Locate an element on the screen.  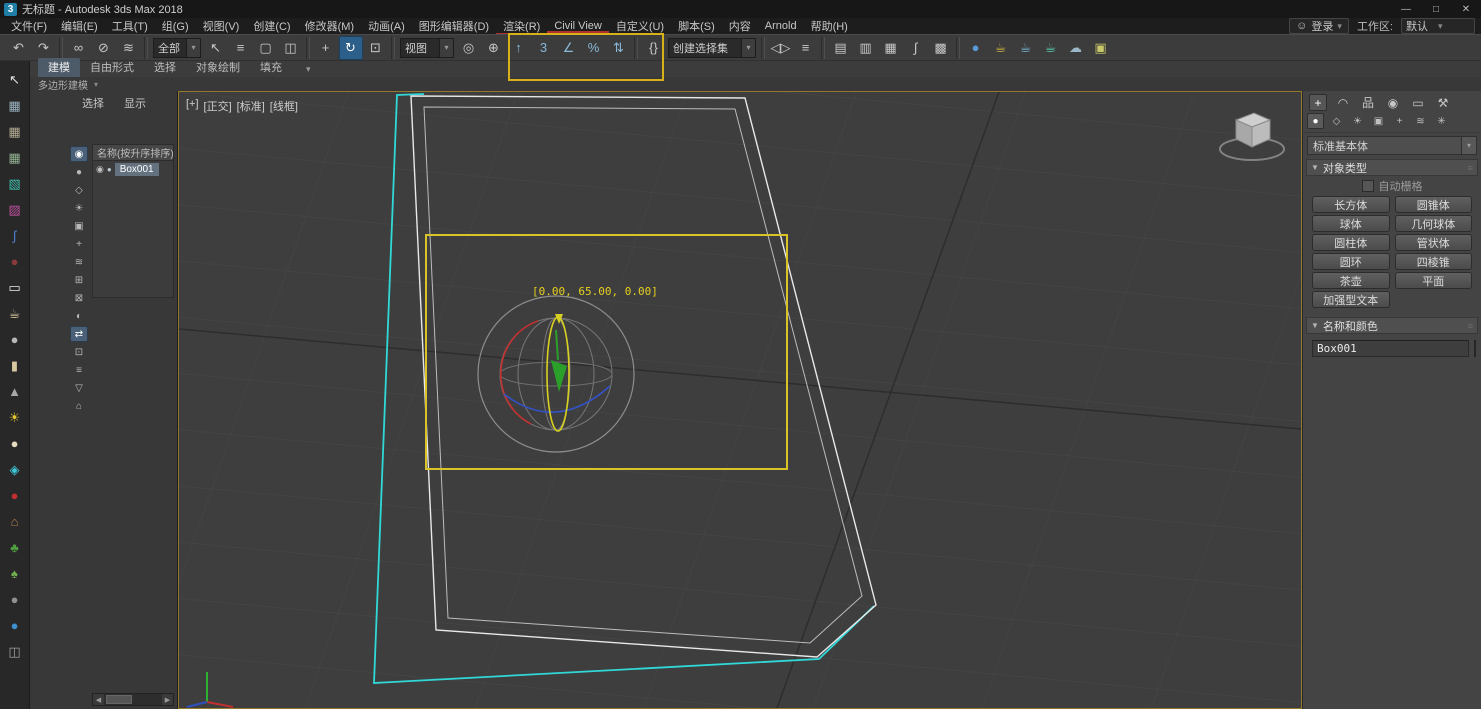
cone-primitive-icon: ▲ is located at coordinates (15, 391).